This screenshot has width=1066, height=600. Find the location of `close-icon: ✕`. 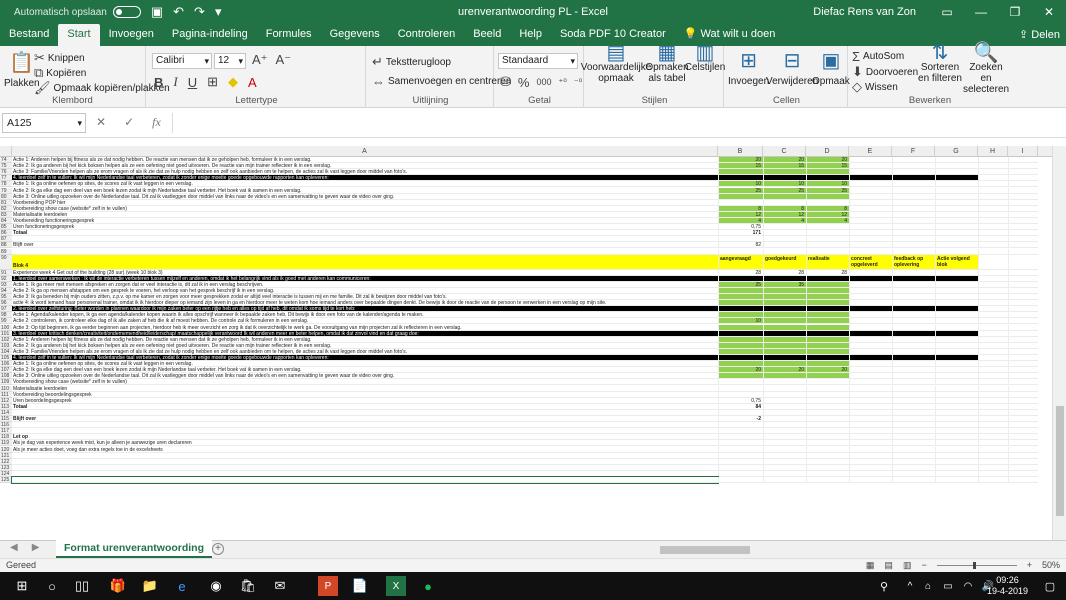

close-icon: ✕ is located at coordinates (1049, 12).